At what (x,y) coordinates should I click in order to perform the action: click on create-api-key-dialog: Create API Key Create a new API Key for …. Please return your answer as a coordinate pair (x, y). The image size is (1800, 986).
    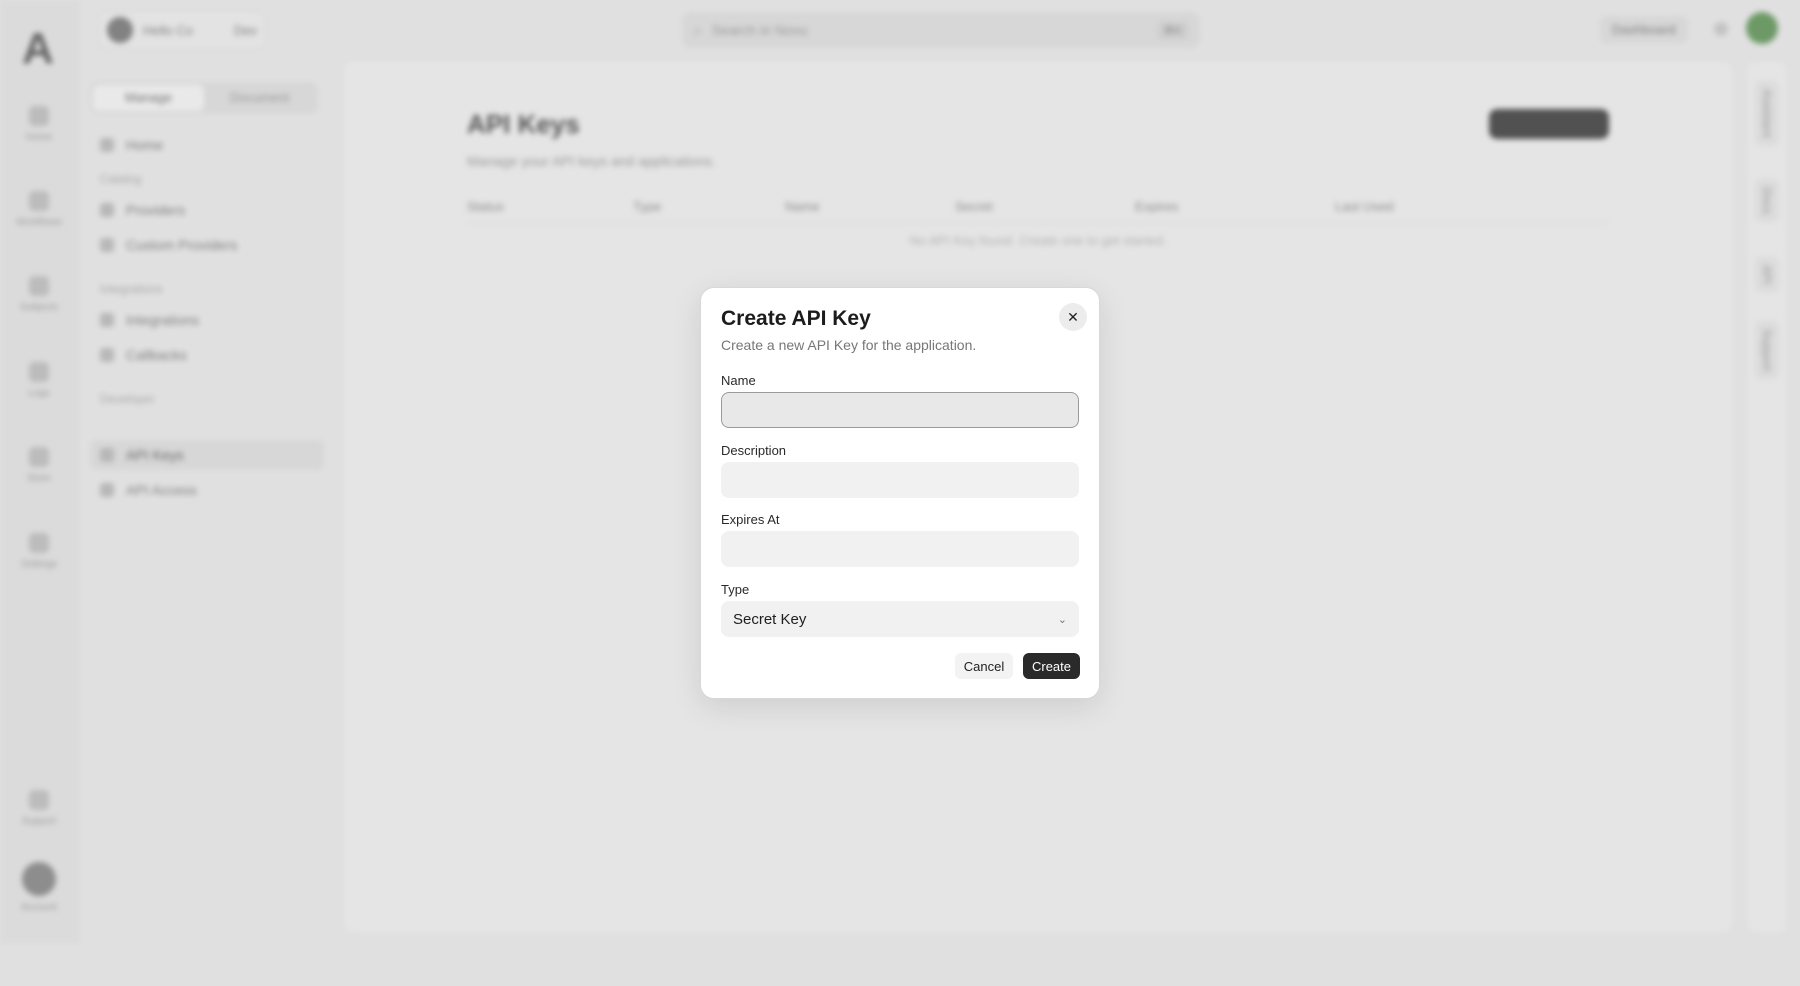
    Looking at the image, I should click on (900, 493).